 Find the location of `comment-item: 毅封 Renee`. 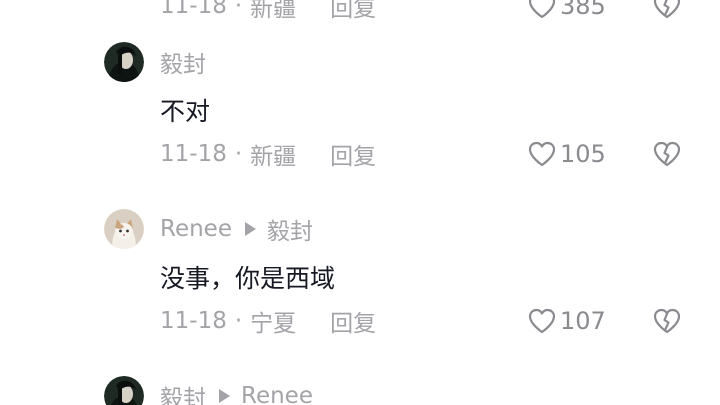

comment-item: 毅封 Renee is located at coordinates (360, 389).